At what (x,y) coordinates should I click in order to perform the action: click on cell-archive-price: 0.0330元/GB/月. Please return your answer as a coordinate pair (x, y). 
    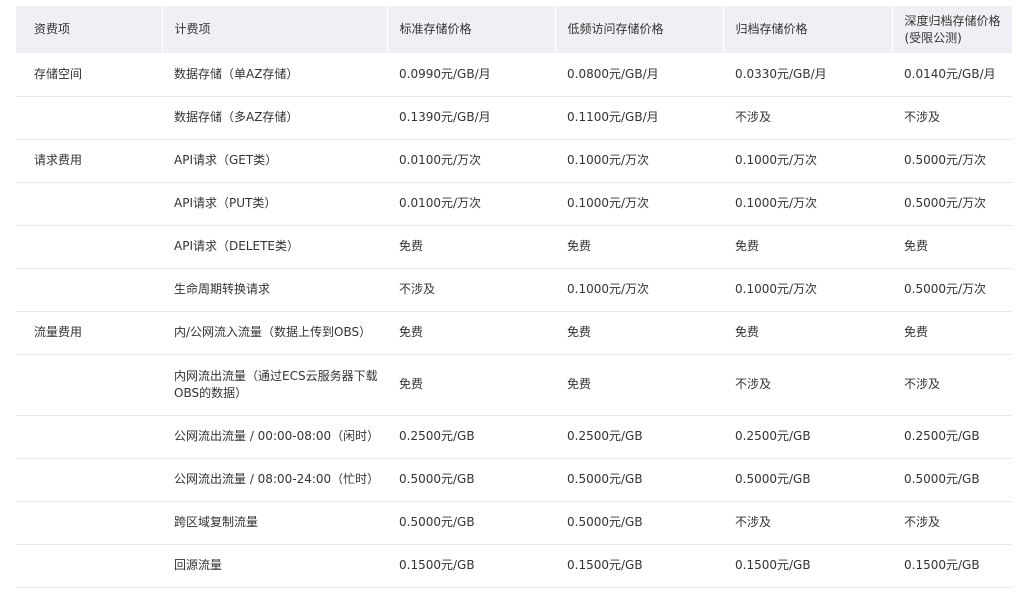
    Looking at the image, I should click on (807, 75).